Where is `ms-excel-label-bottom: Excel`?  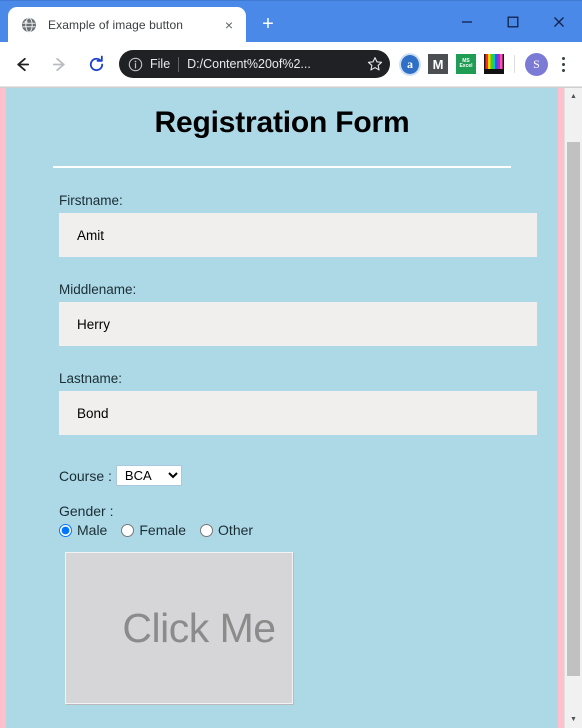
ms-excel-label-bottom: Excel is located at coordinates (466, 66).